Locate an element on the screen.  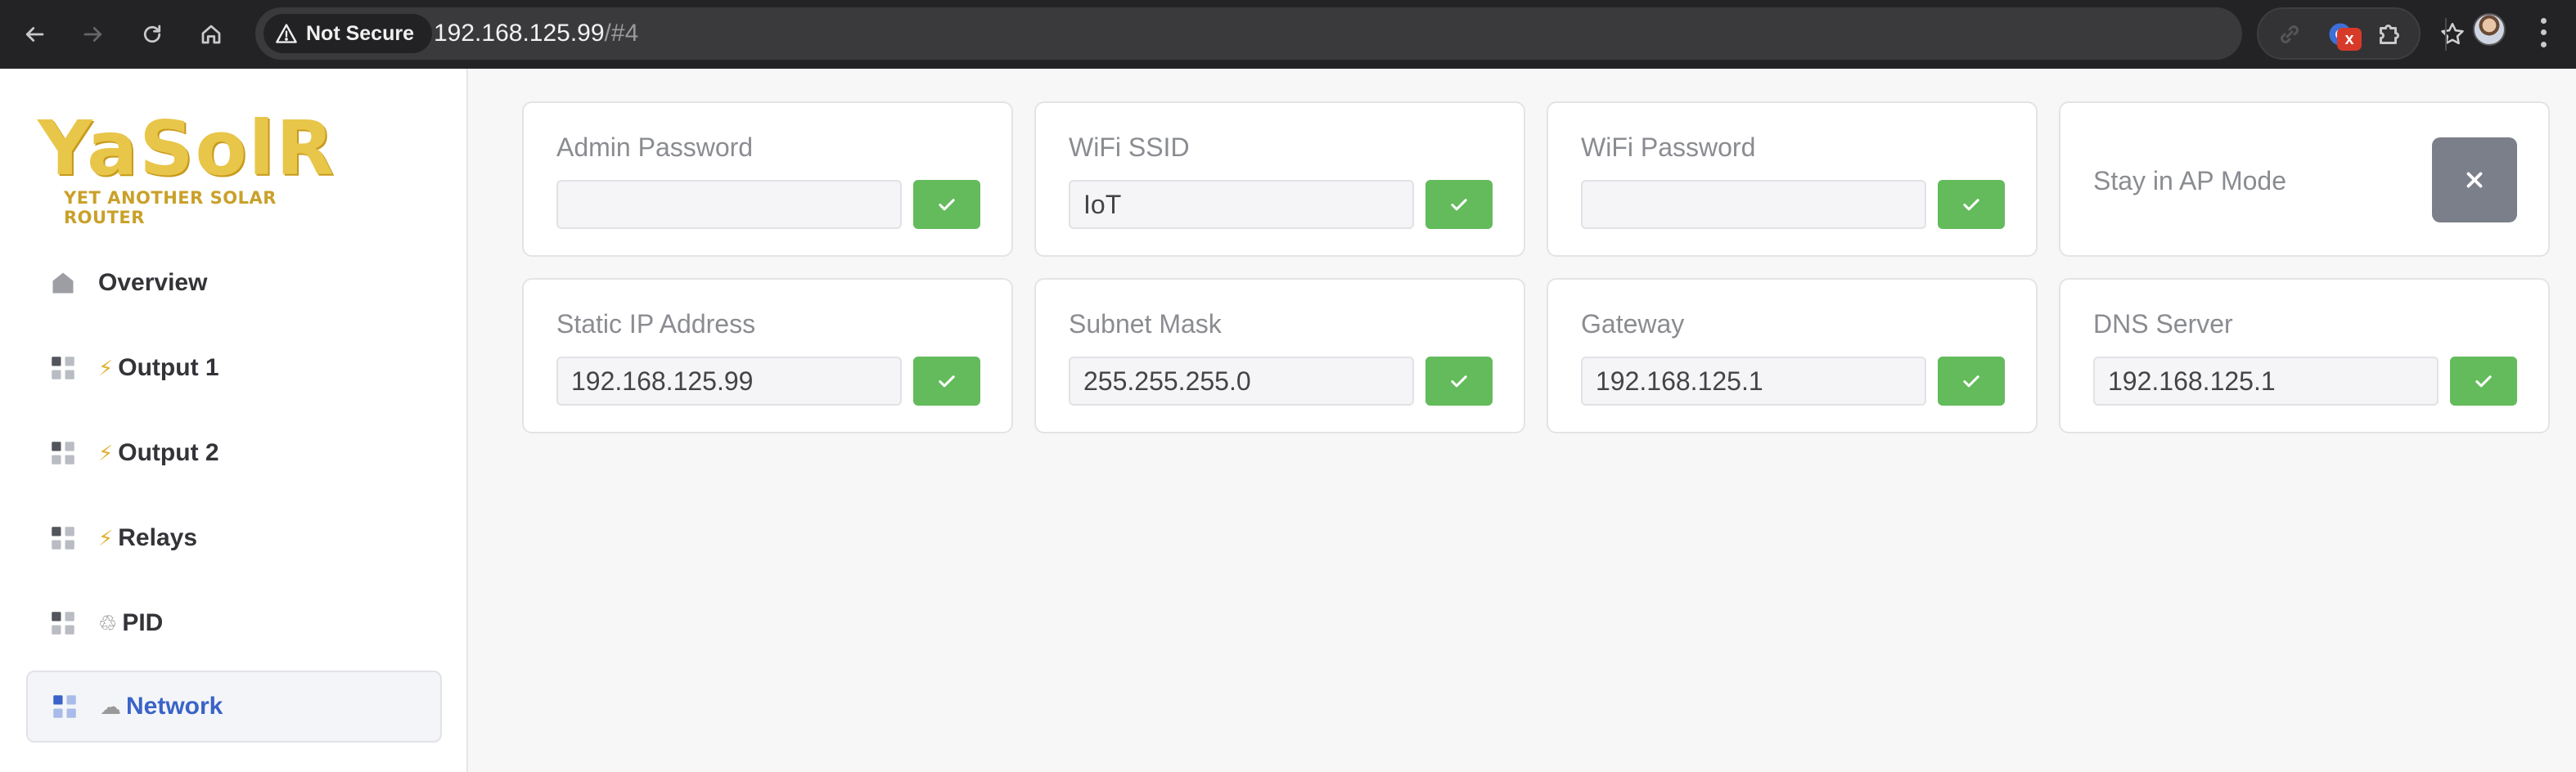
wifi-ssid-input is located at coordinates (1241, 204).